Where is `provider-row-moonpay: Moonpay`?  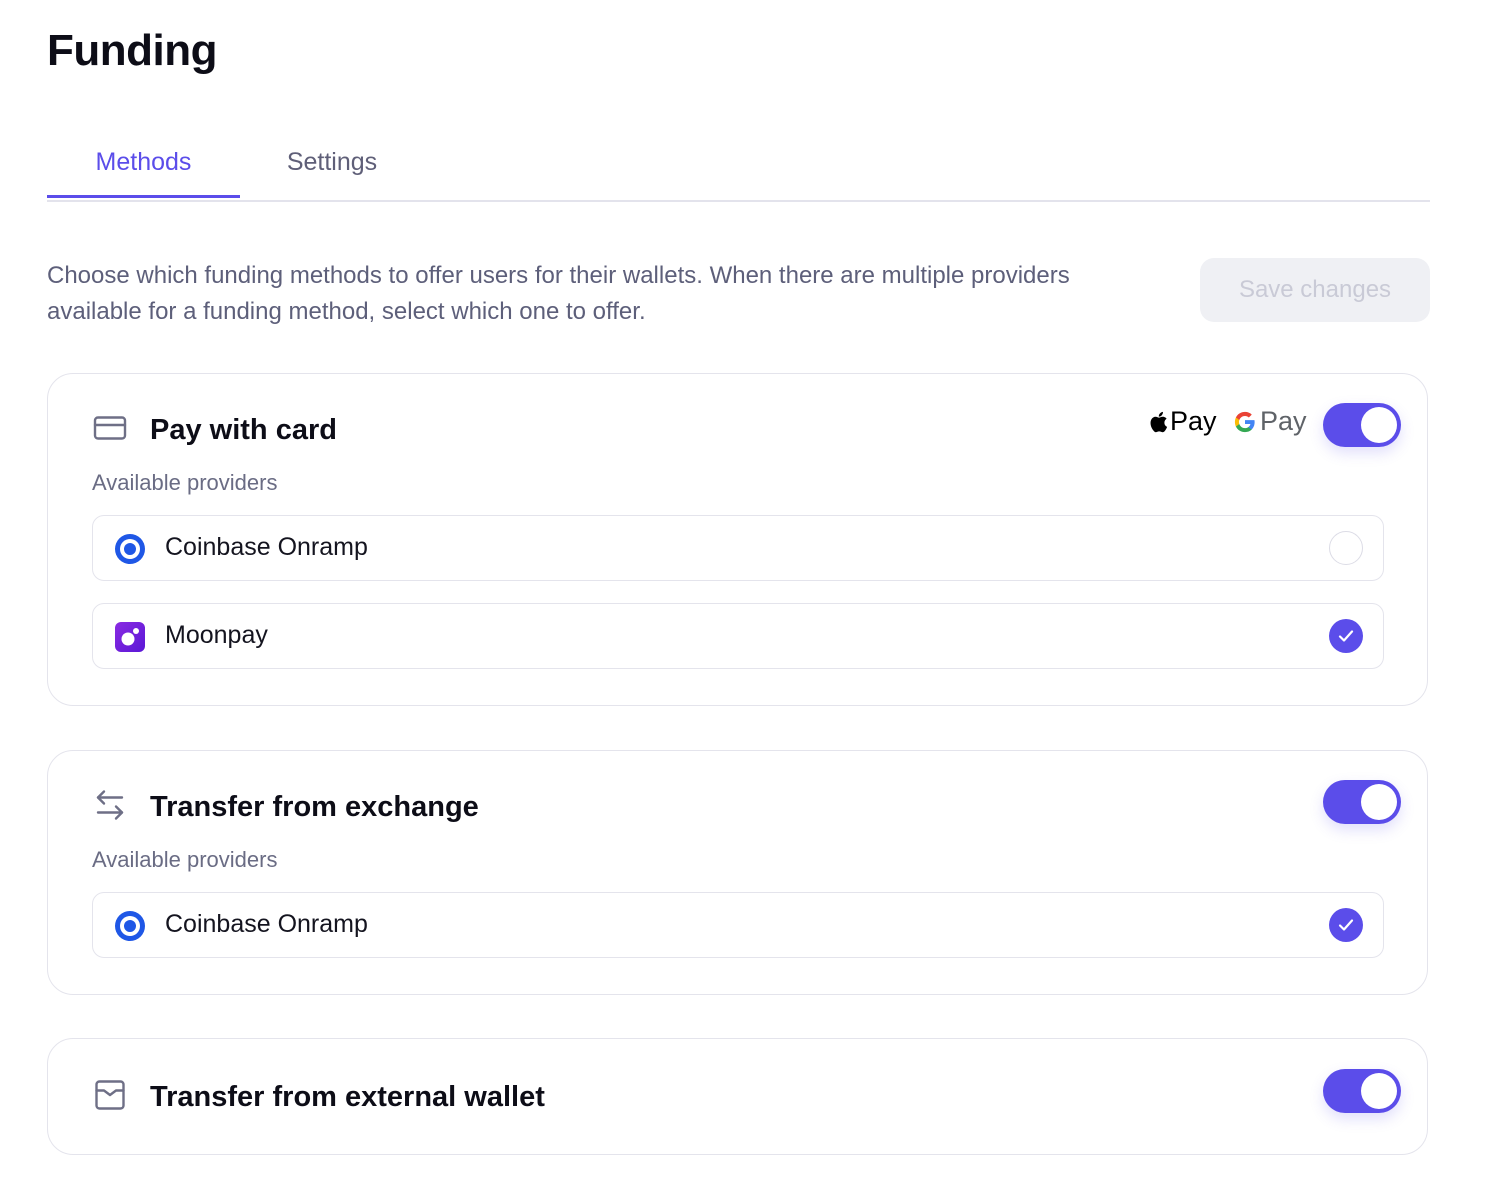 provider-row-moonpay: Moonpay is located at coordinates (738, 636).